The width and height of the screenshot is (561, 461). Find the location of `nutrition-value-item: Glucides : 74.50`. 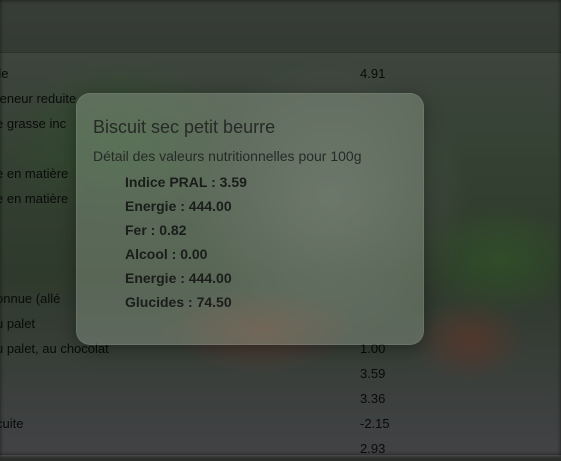

nutrition-value-item: Glucides : 74.50 is located at coordinates (178, 302).